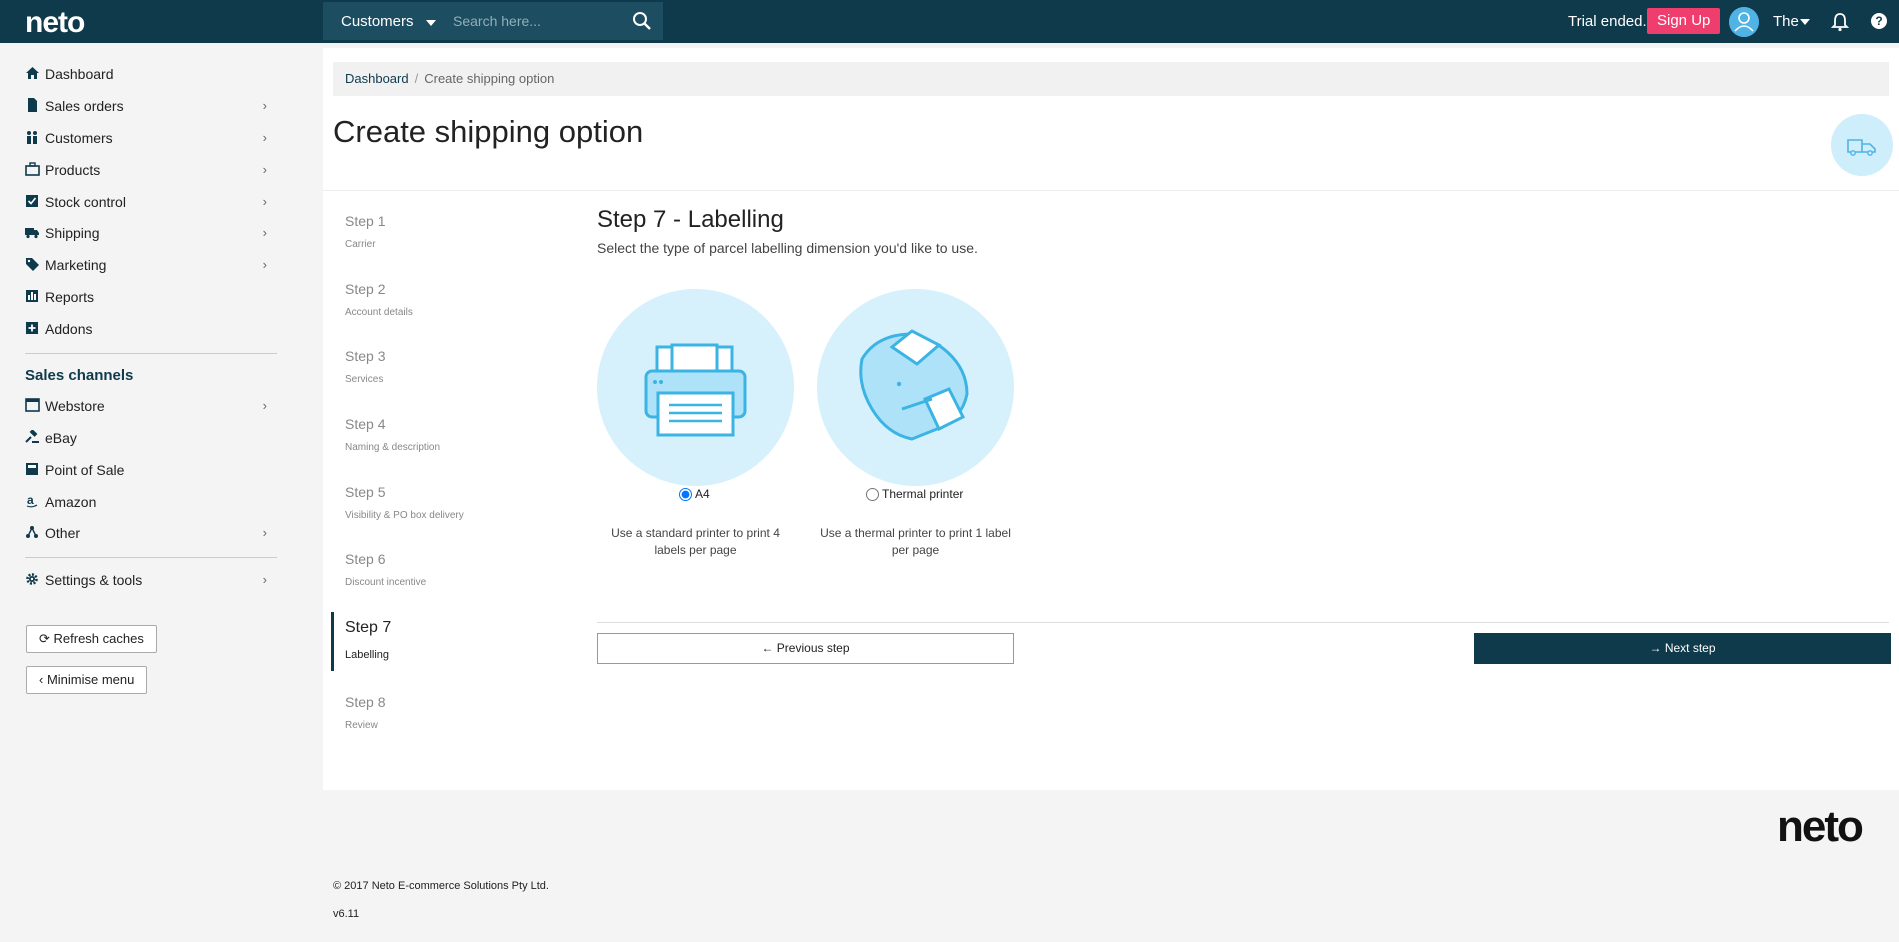  I want to click on sidebar-item-sales-orders: Sales orders ›, so click(150, 107).